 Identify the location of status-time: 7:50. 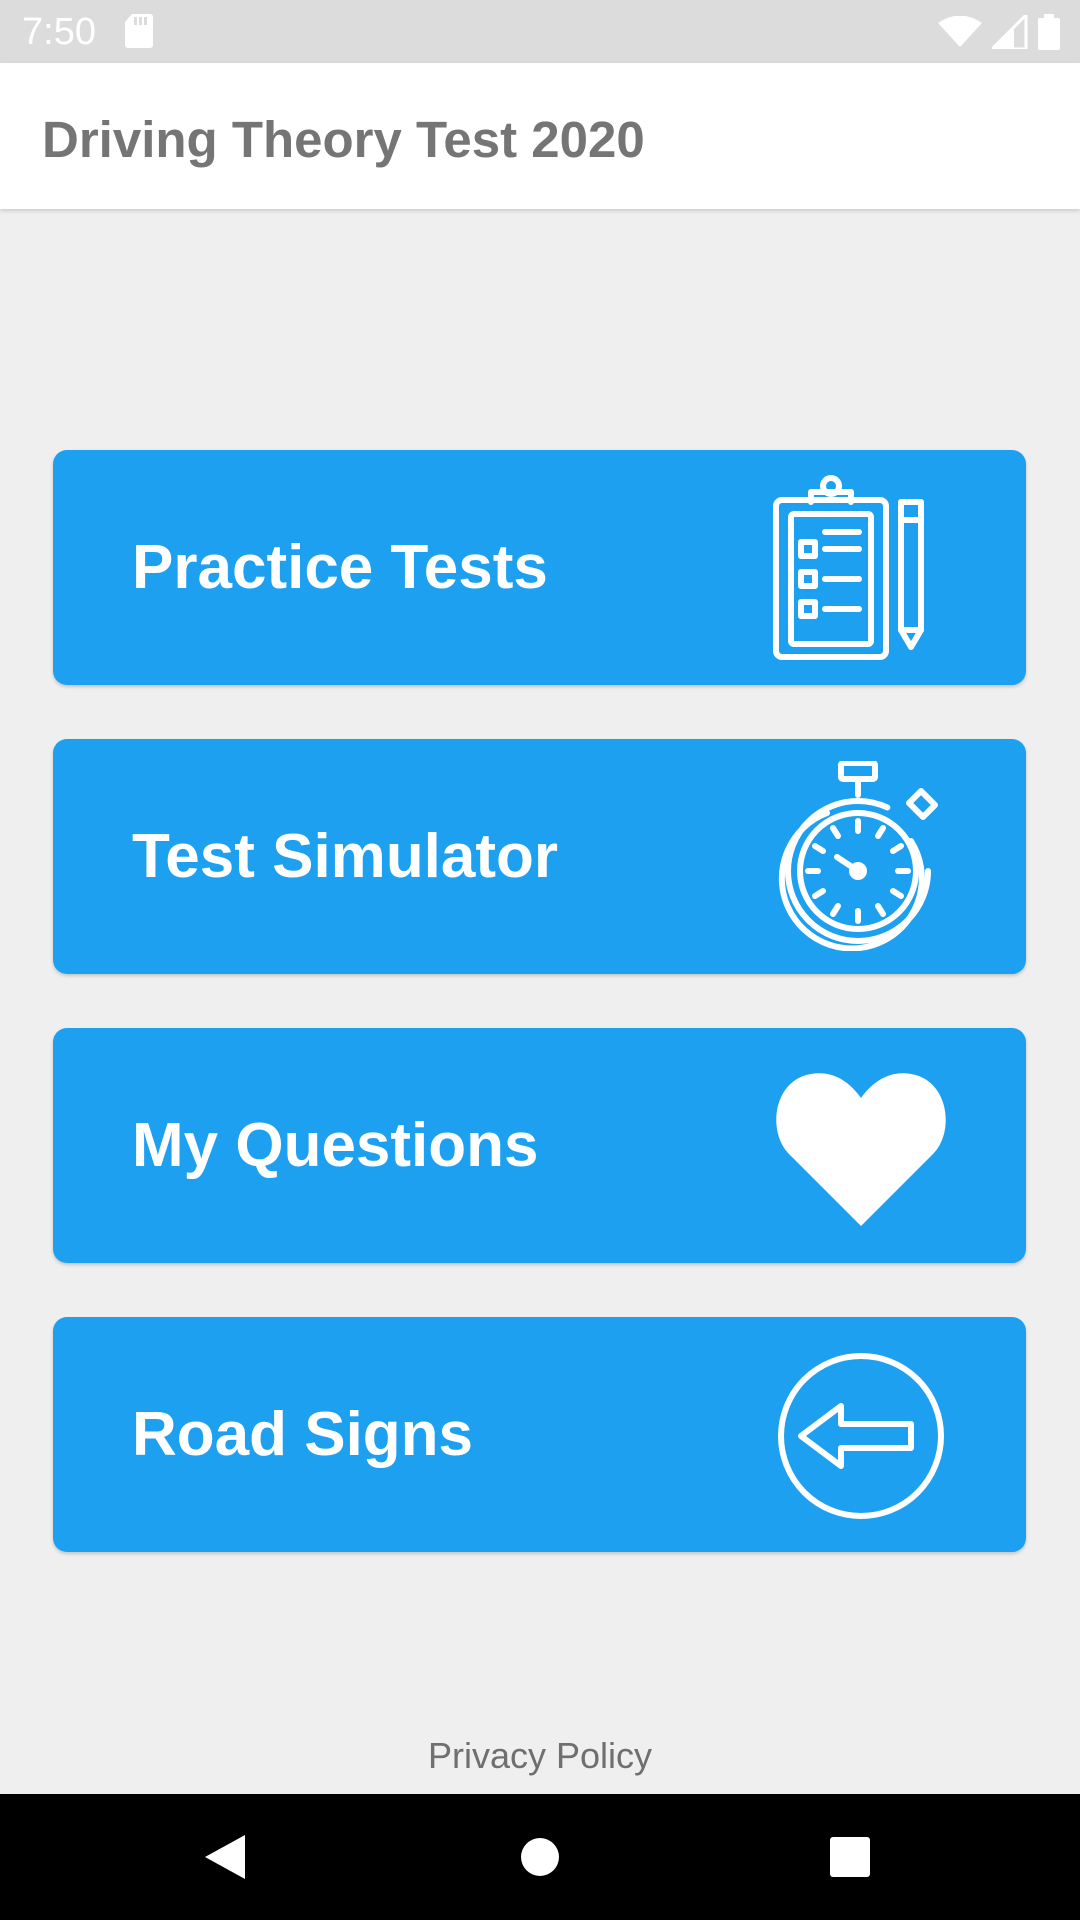
(59, 32).